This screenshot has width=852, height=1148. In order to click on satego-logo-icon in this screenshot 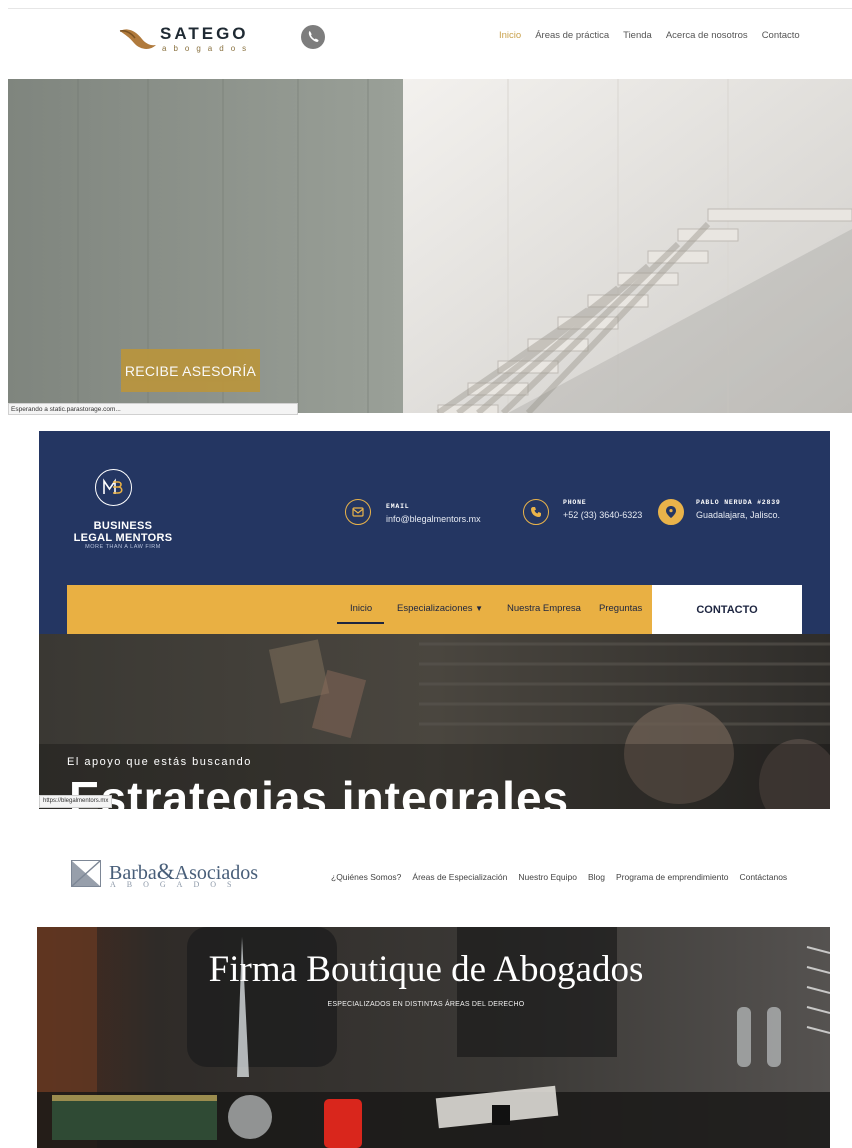, I will do `click(138, 38)`.